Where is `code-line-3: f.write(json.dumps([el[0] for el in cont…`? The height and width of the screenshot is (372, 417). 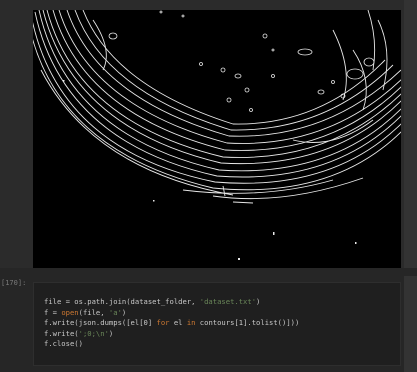 code-line-3: f.write(json.dumps([el[0] for el in cont… is located at coordinates (222, 323).